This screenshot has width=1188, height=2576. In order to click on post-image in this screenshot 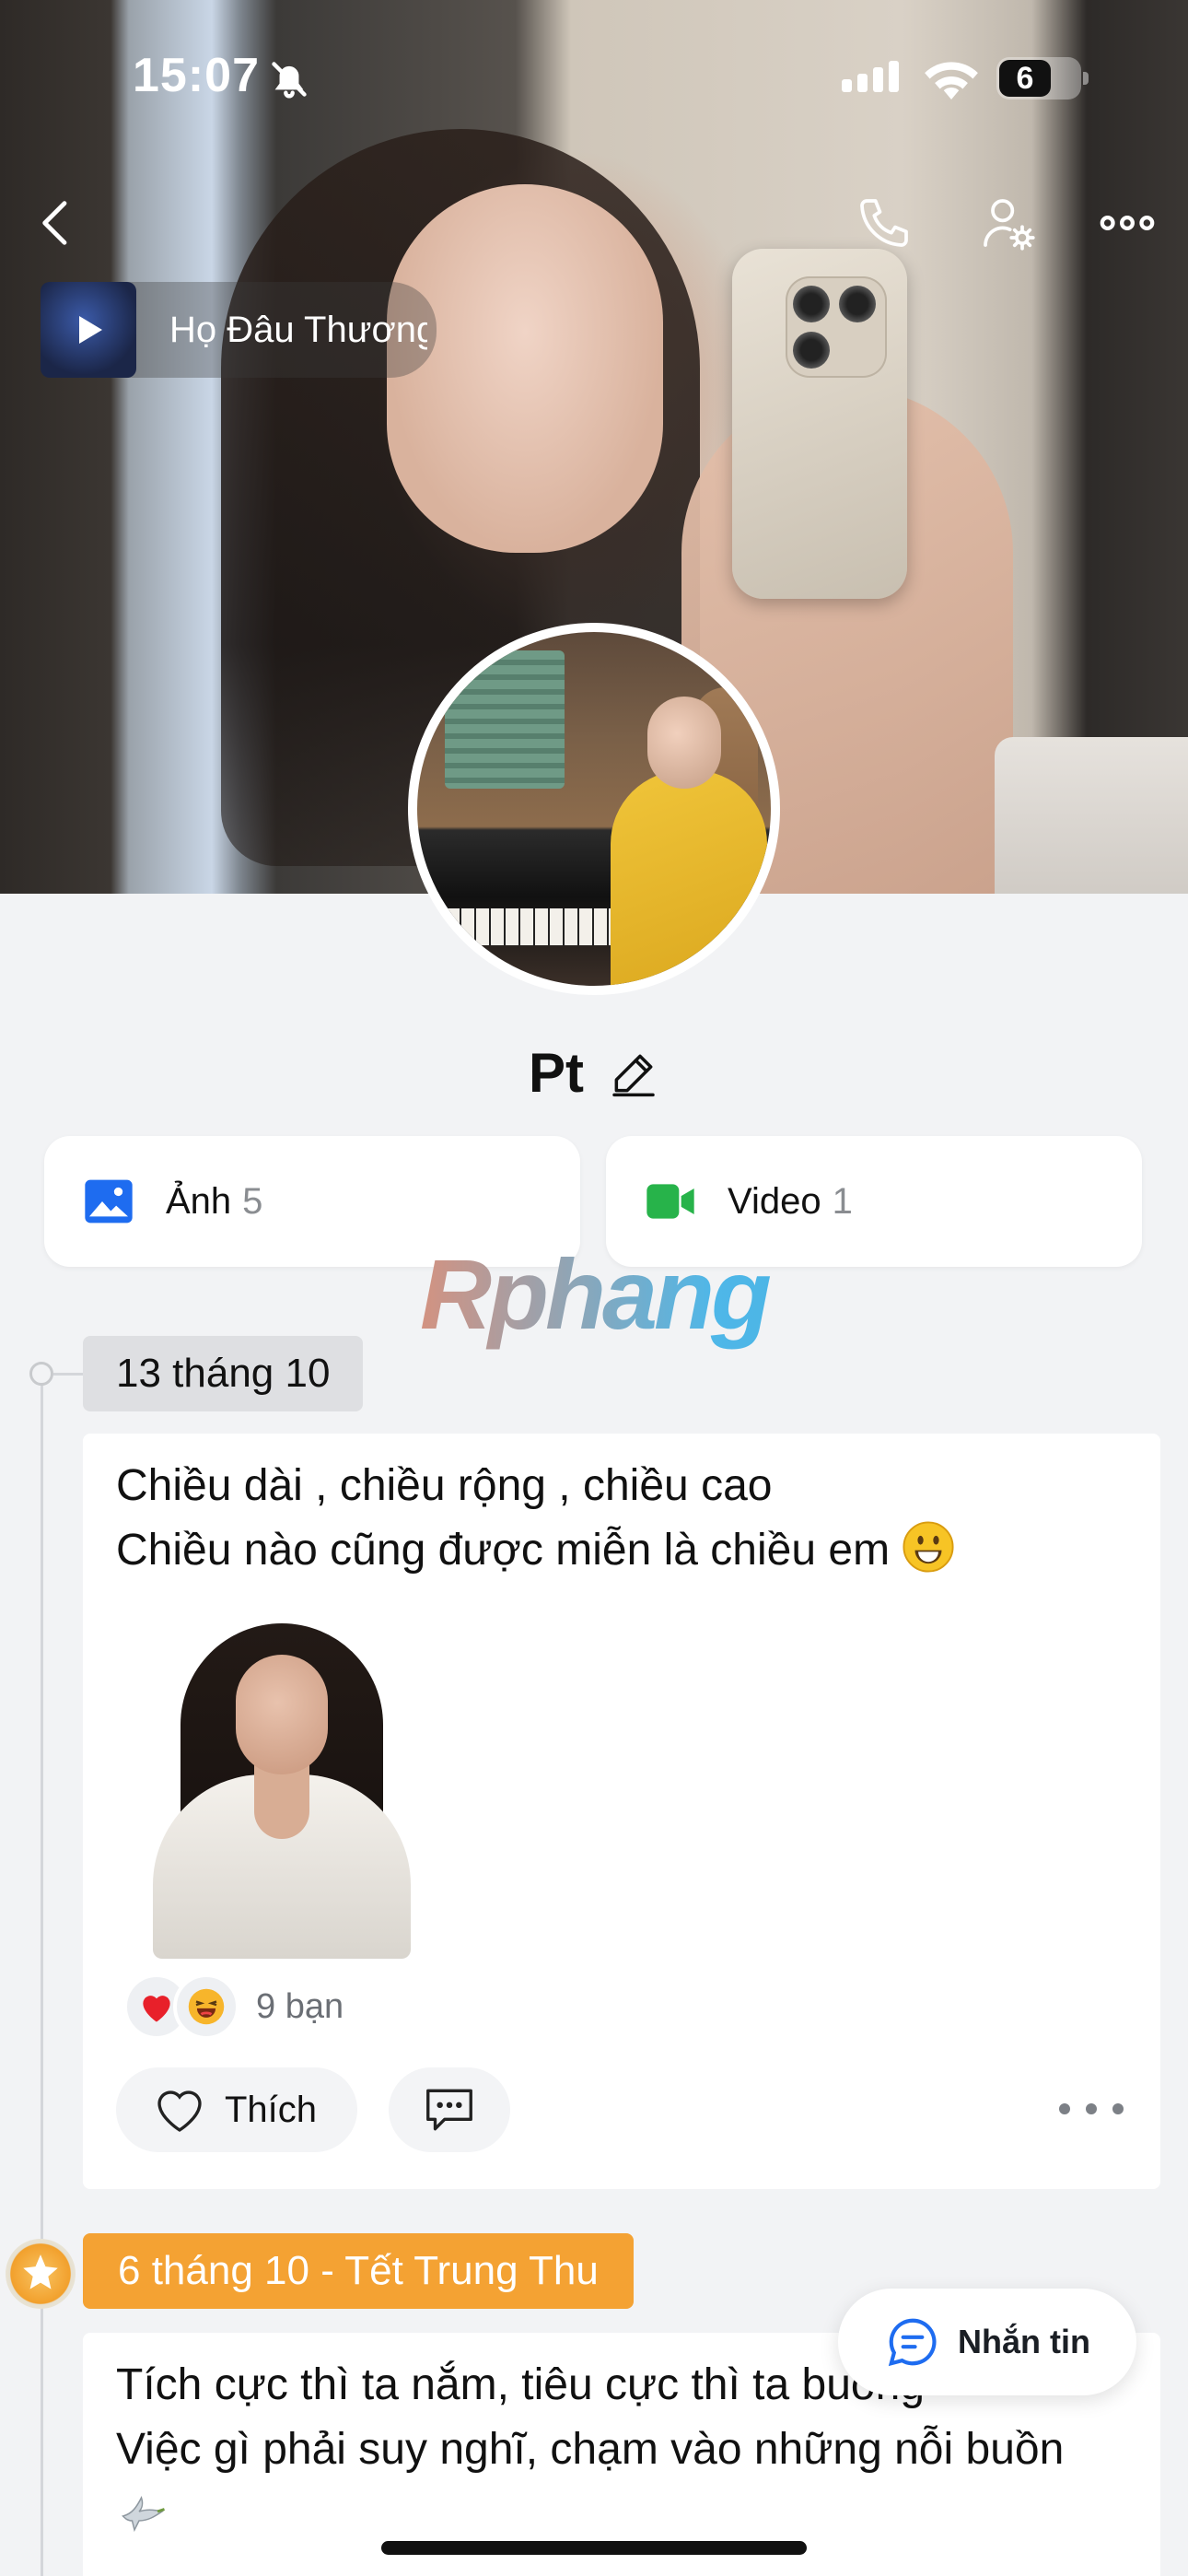, I will do `click(282, 1788)`.